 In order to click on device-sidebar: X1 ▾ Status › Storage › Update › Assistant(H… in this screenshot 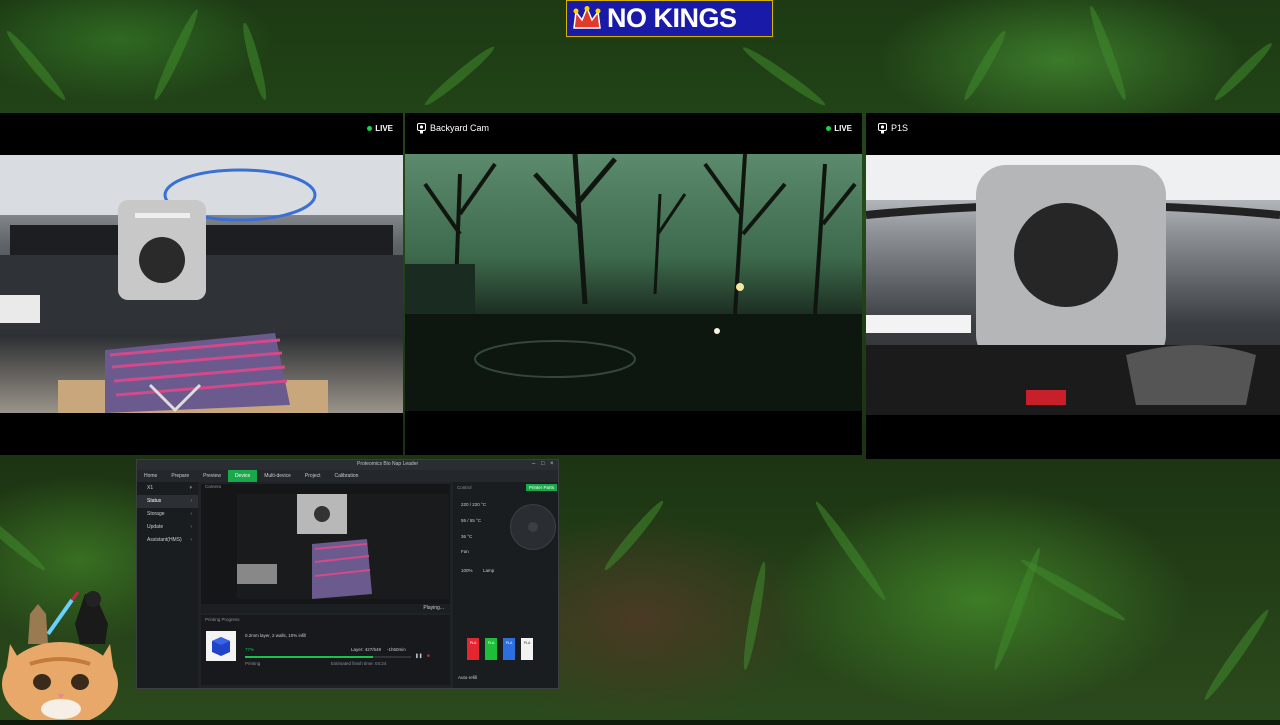, I will do `click(167, 585)`.